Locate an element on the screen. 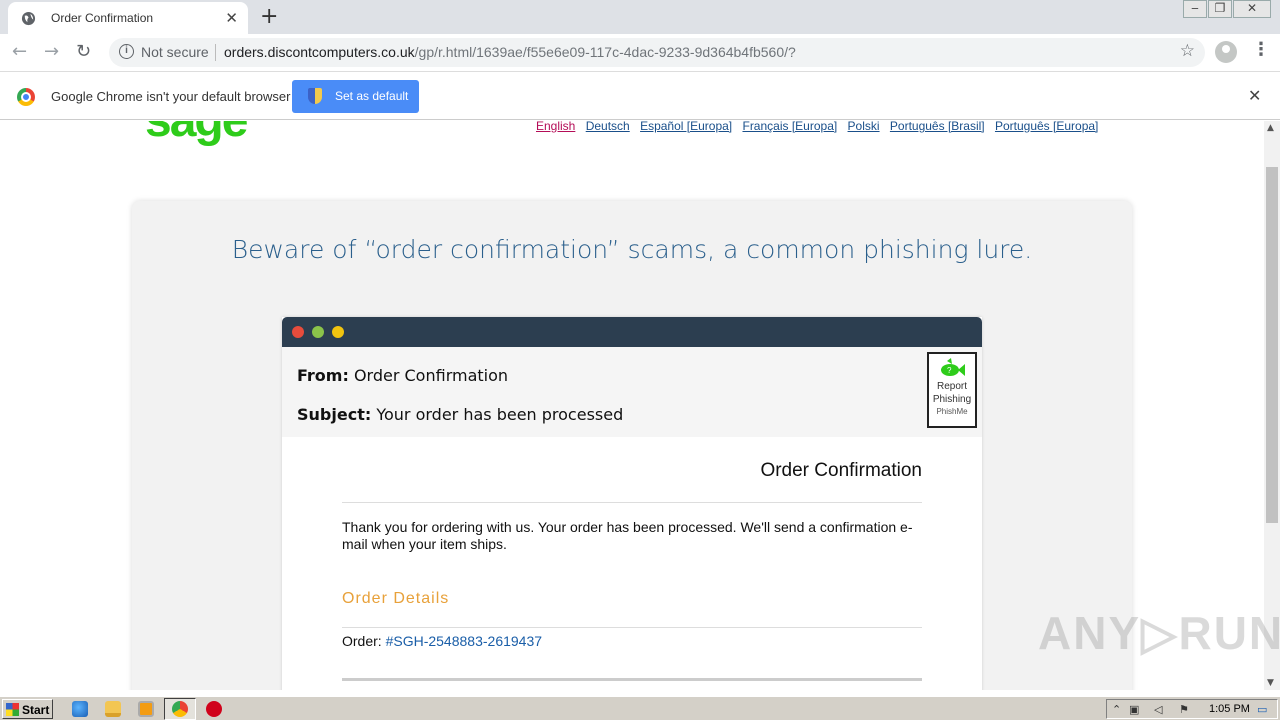 This screenshot has width=1280, height=720. page-scrollbar: ▲ ▼ is located at coordinates (1272, 405).